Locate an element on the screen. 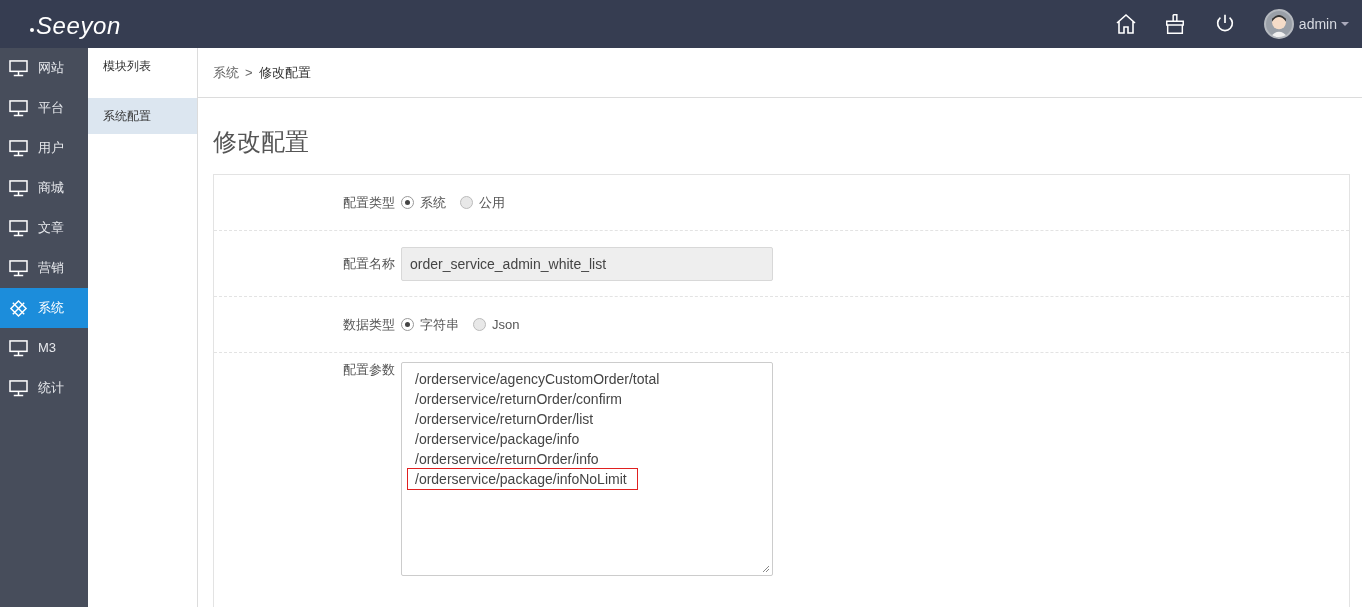  field-label: 配置名称 is located at coordinates (369, 263).